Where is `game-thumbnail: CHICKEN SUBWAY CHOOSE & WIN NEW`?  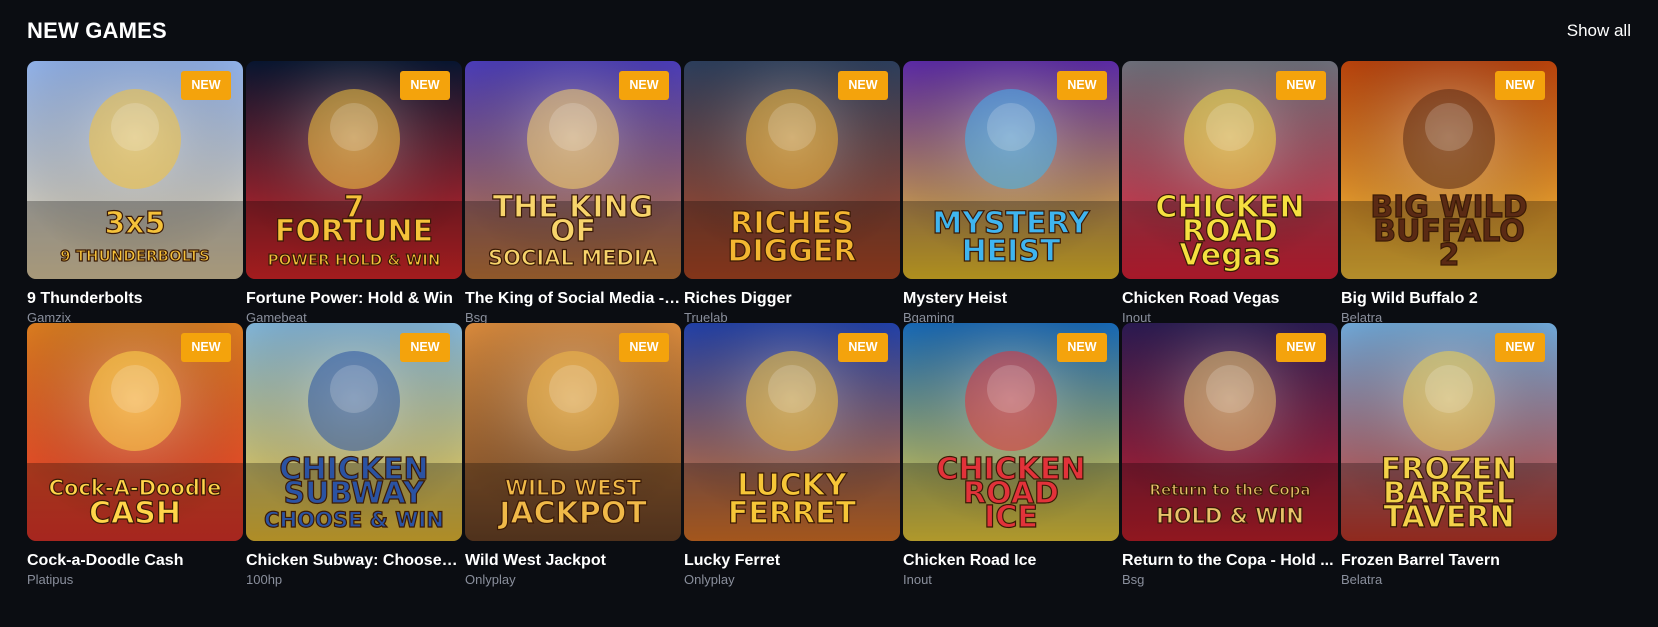
game-thumbnail: CHICKEN SUBWAY CHOOSE & WIN NEW is located at coordinates (354, 432).